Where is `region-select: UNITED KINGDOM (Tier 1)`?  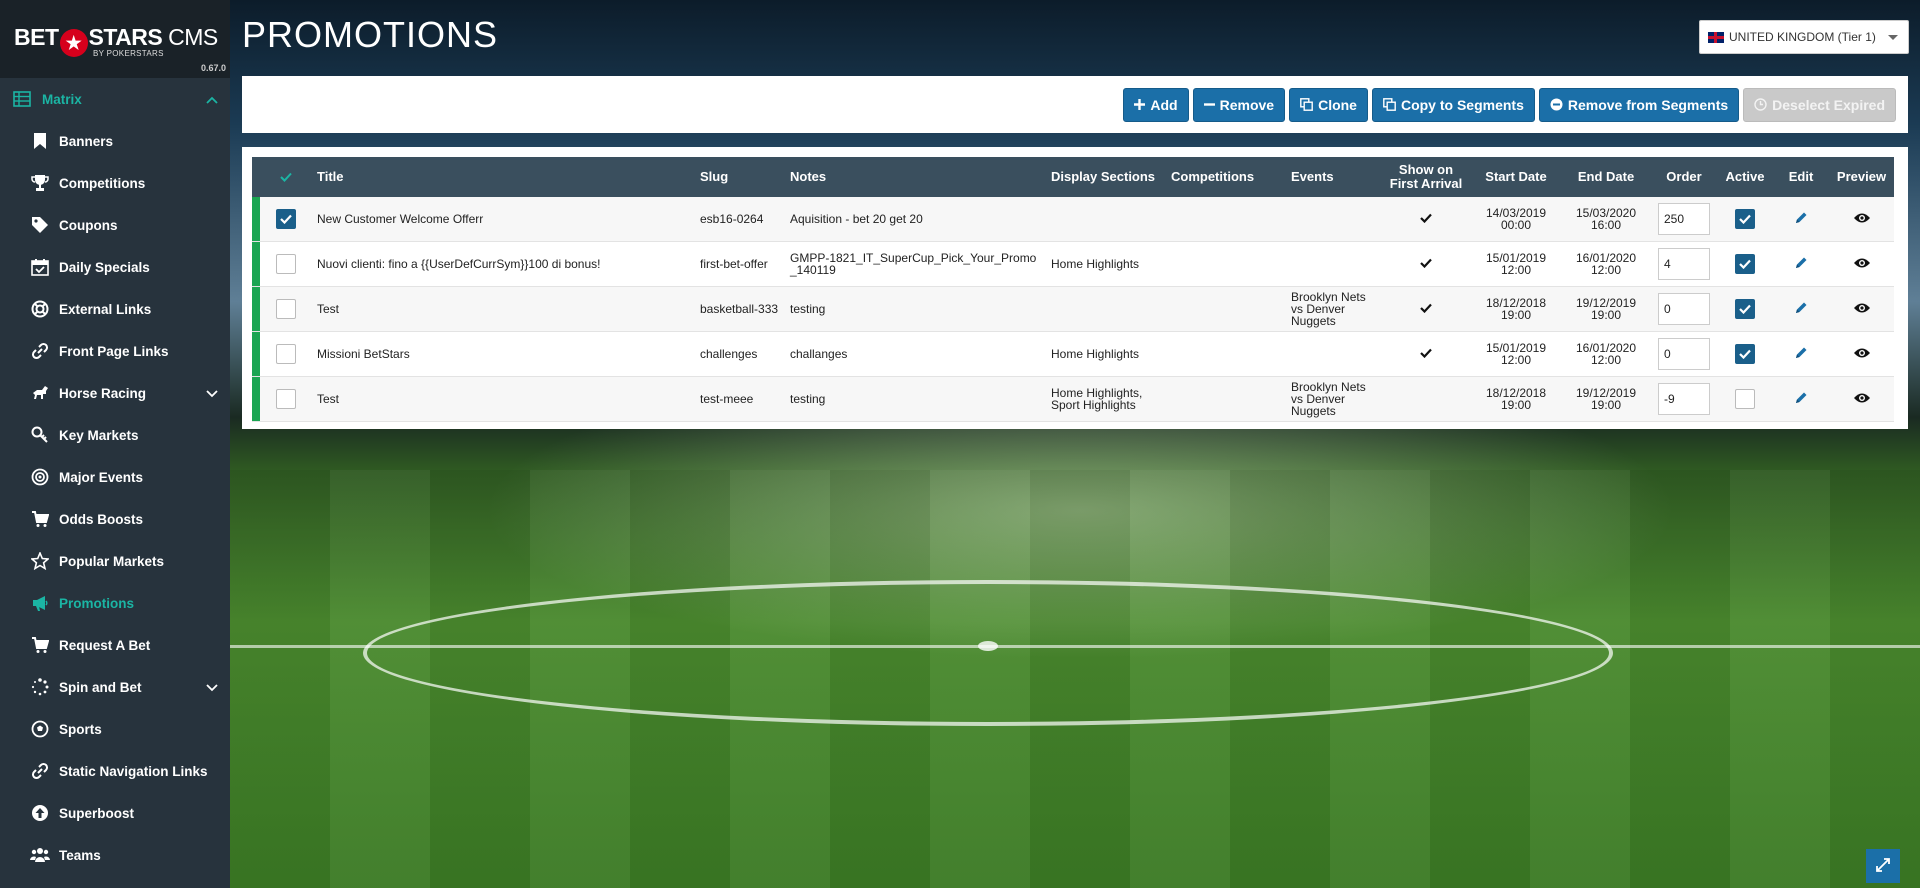 region-select: UNITED KINGDOM (Tier 1) is located at coordinates (1804, 37).